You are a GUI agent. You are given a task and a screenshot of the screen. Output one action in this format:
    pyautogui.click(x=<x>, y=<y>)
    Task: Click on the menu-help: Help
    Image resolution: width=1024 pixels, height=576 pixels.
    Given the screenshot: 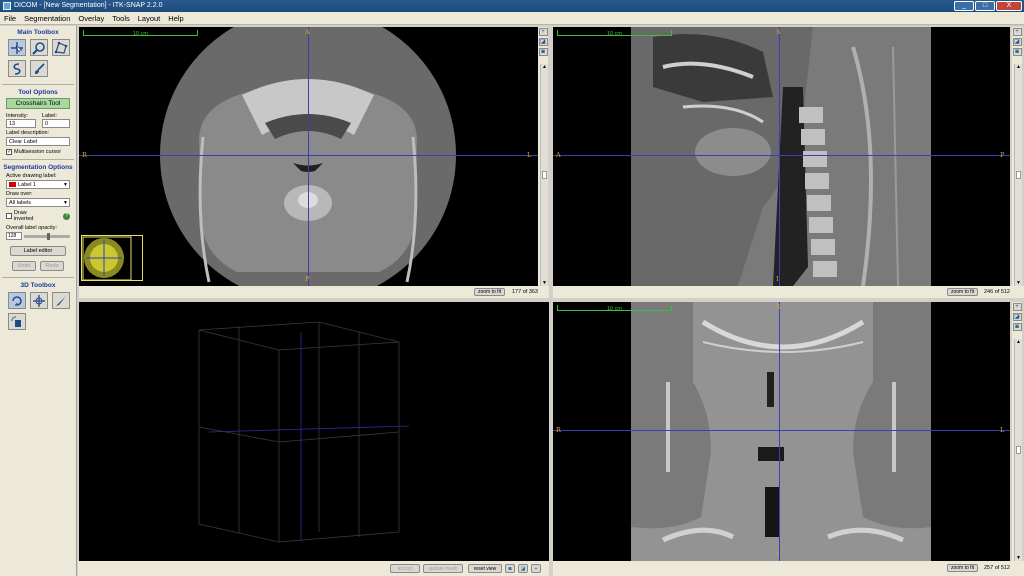 What is the action you would take?
    pyautogui.click(x=175, y=18)
    